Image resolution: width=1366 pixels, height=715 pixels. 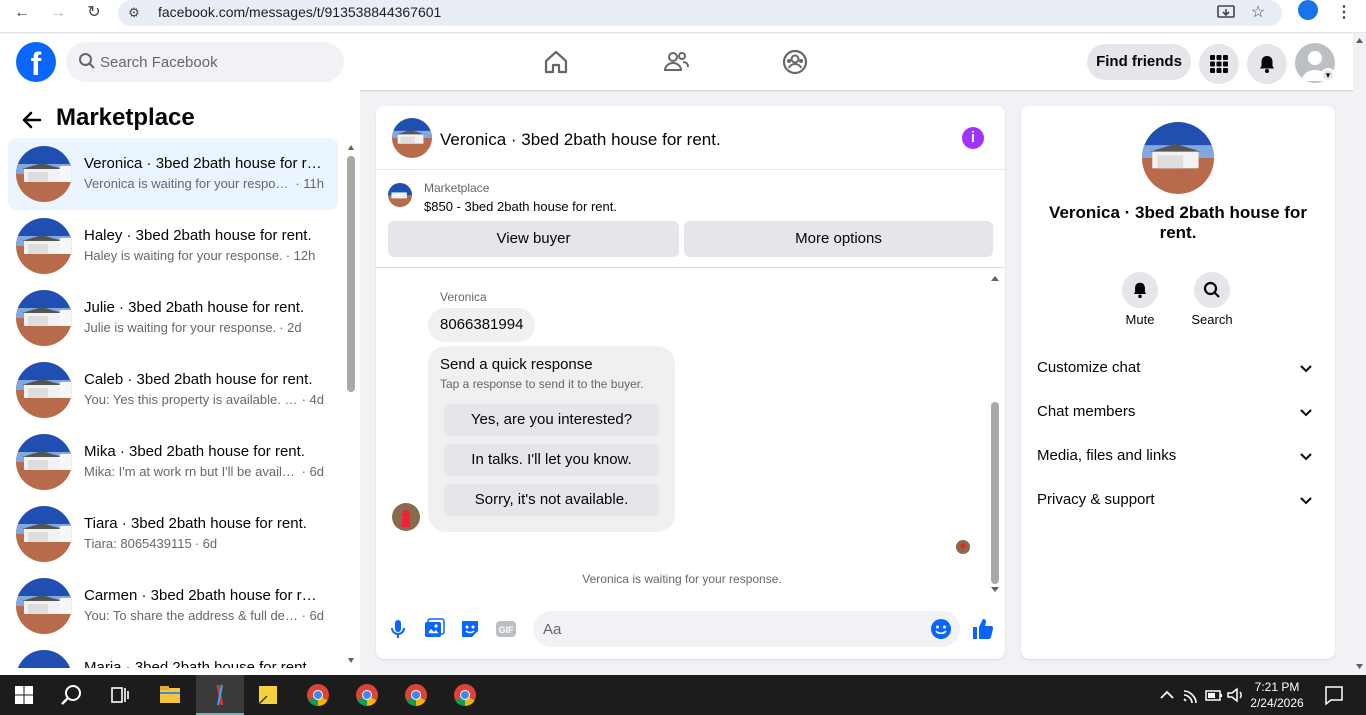 What do you see at coordinates (533, 239) in the screenshot?
I see `view-buyer-button: View buyer` at bounding box center [533, 239].